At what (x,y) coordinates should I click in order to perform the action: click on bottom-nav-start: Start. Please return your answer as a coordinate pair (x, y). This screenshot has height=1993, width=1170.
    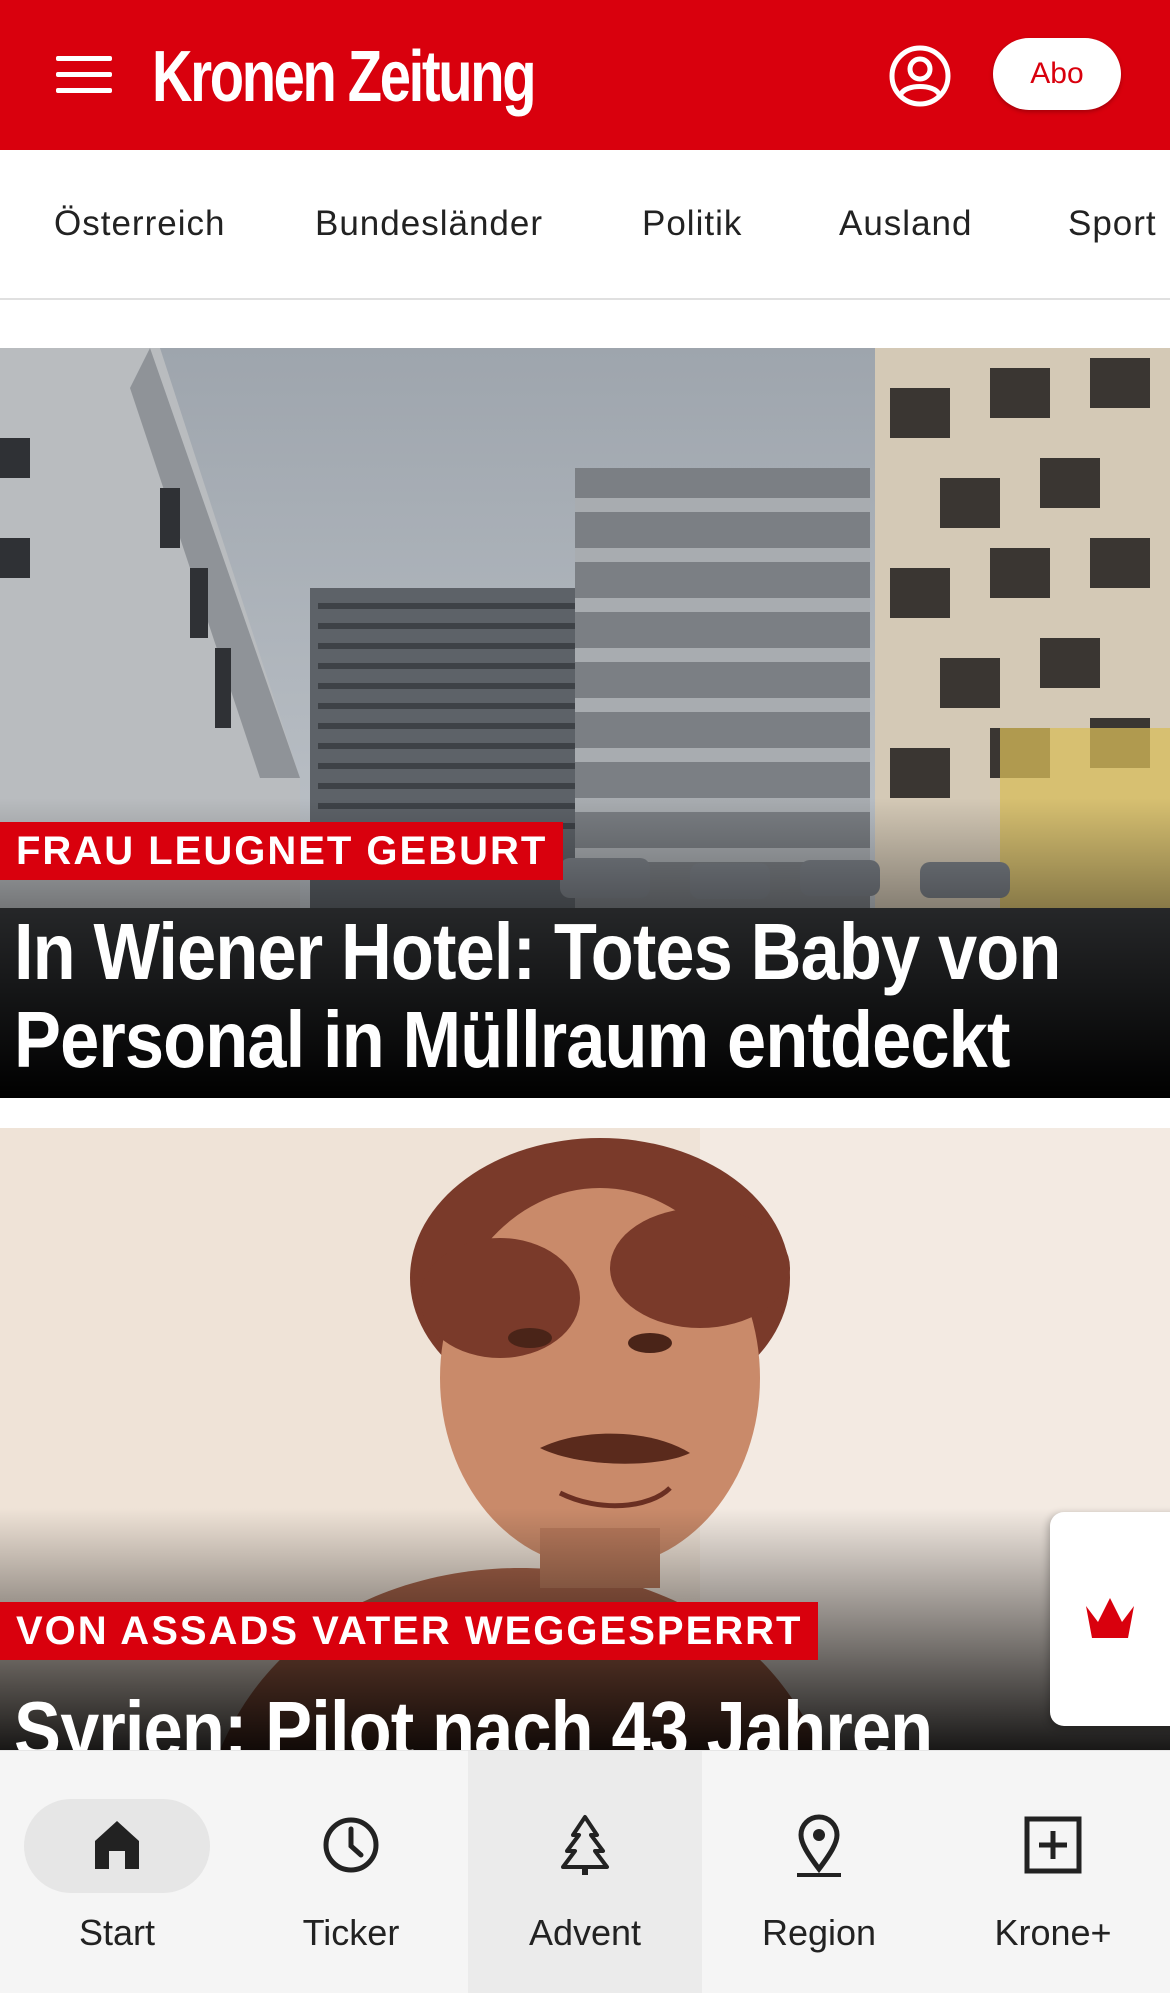
    Looking at the image, I should click on (117, 1872).